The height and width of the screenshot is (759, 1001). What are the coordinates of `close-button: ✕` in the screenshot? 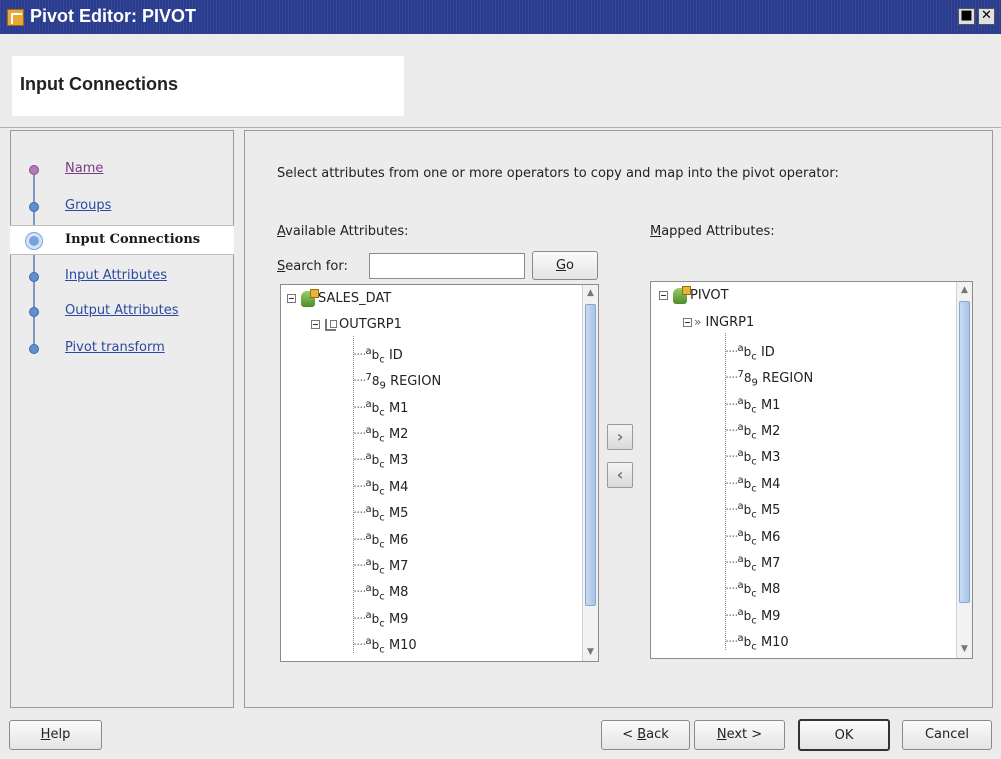 It's located at (986, 16).